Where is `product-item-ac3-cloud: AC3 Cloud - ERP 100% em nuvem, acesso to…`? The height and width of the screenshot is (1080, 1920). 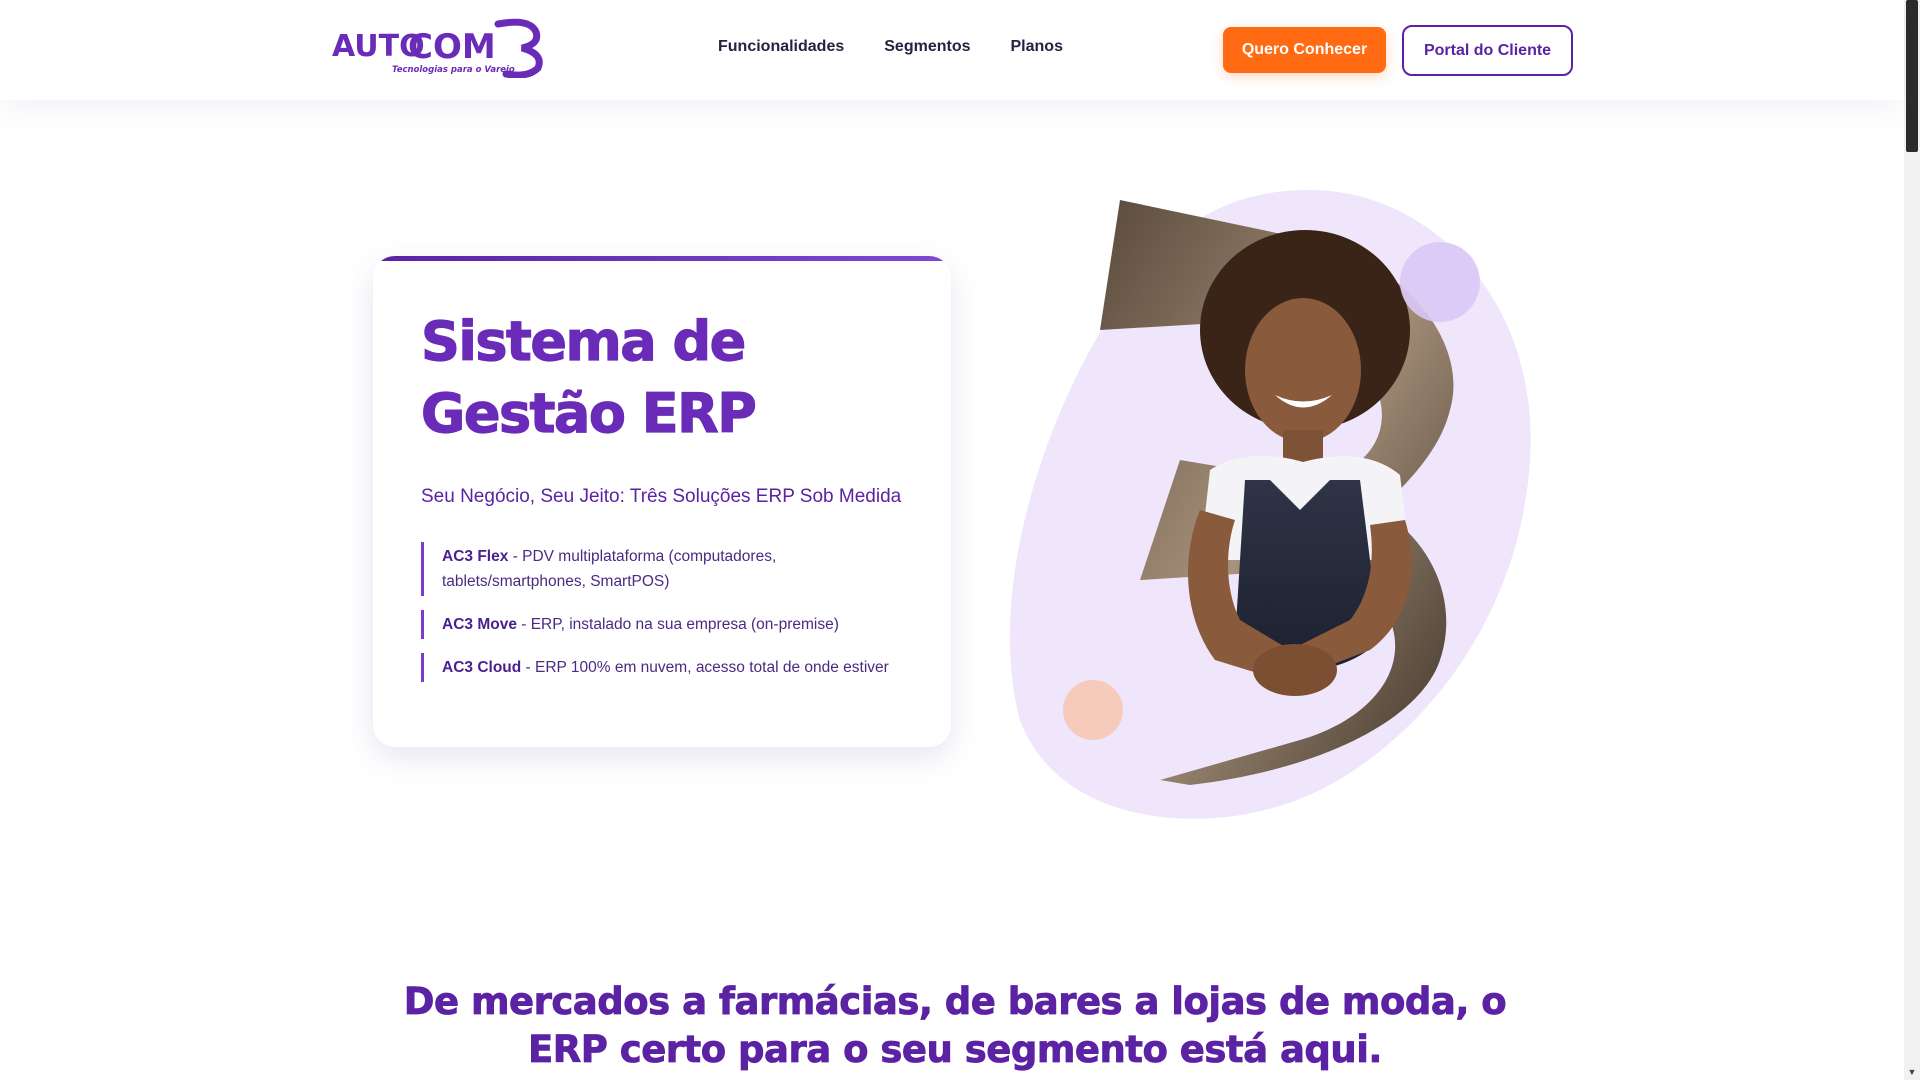 product-item-ac3-cloud: AC3 Cloud - ERP 100% em nuvem, acesso to… is located at coordinates (666, 667).